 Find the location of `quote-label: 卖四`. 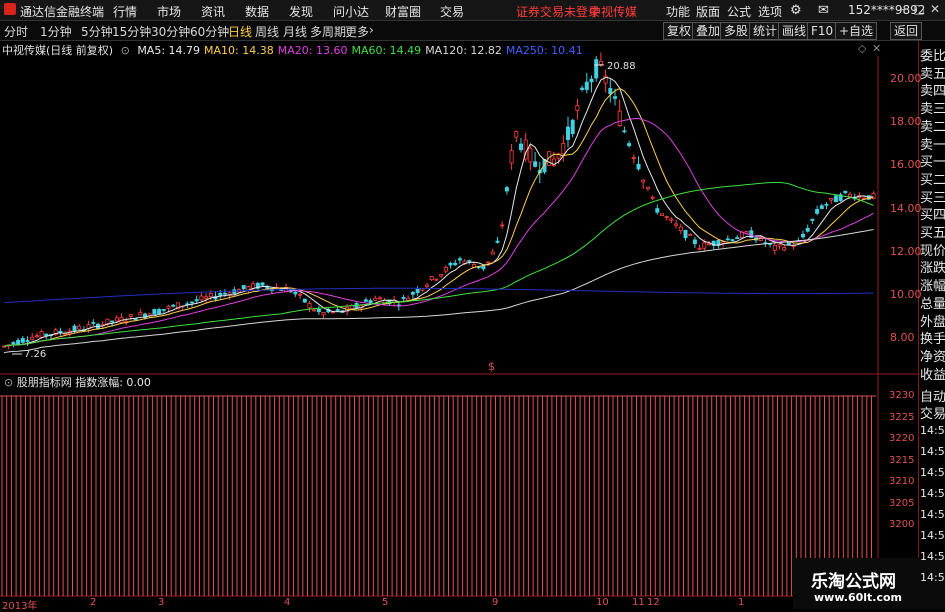

quote-label: 卖四 is located at coordinates (932, 89).